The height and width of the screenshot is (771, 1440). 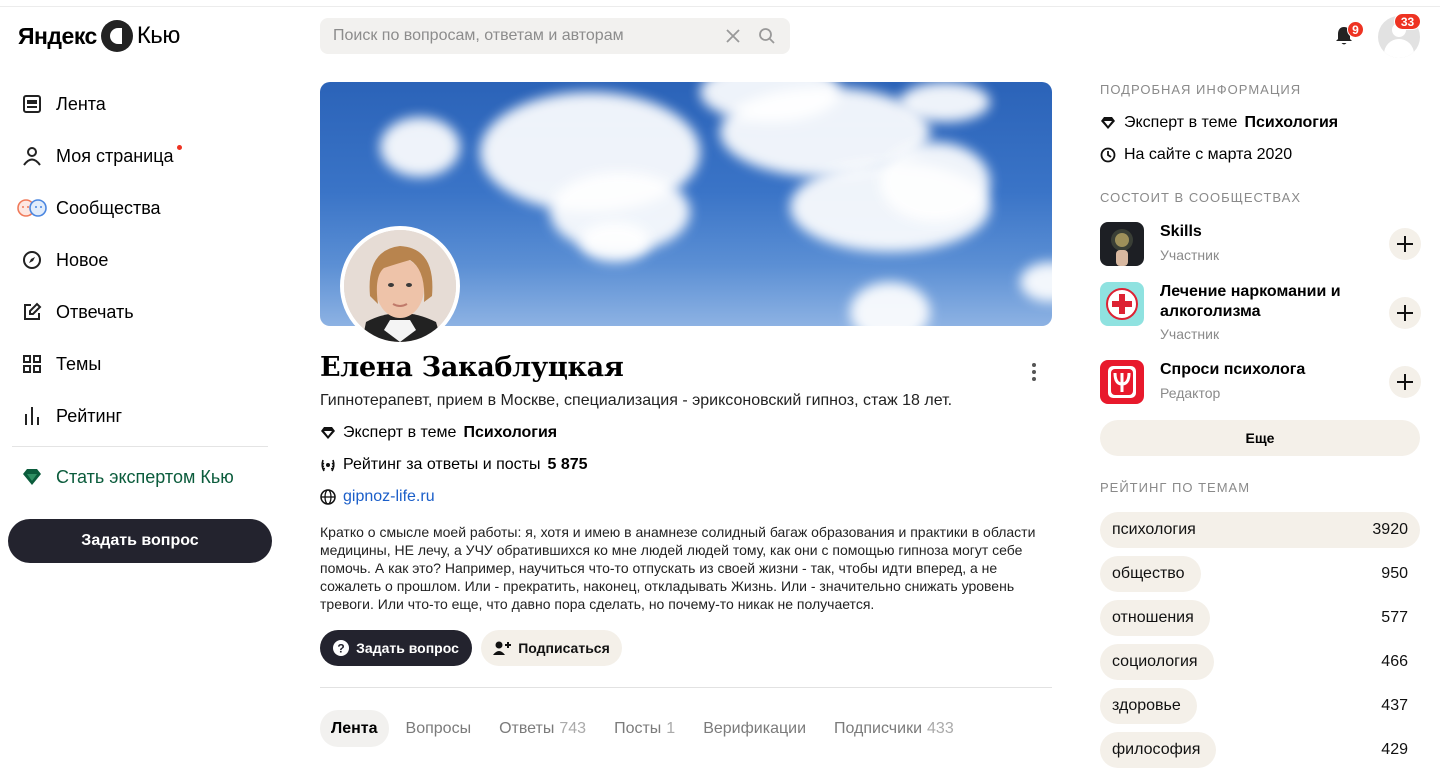 I want to click on clear-icon, so click(x=733, y=36).